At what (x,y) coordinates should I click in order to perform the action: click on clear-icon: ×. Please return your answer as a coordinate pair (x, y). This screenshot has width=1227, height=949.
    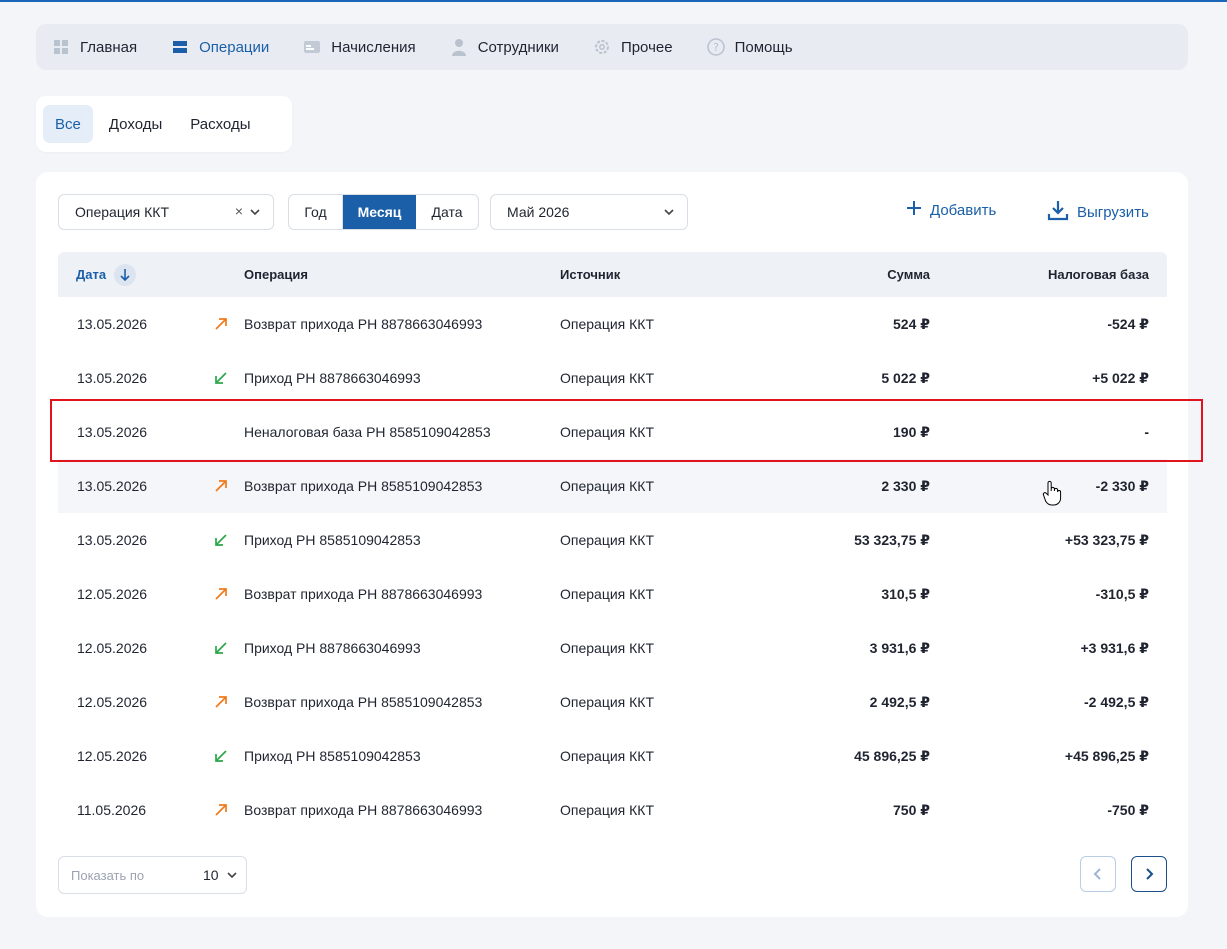
    Looking at the image, I should click on (239, 211).